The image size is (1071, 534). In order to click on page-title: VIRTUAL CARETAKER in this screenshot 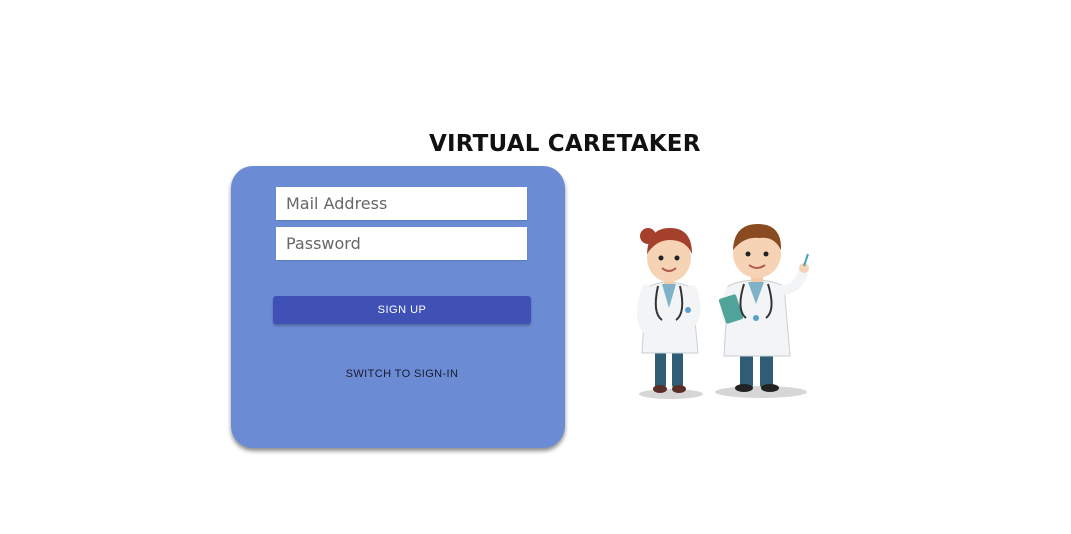, I will do `click(565, 144)`.